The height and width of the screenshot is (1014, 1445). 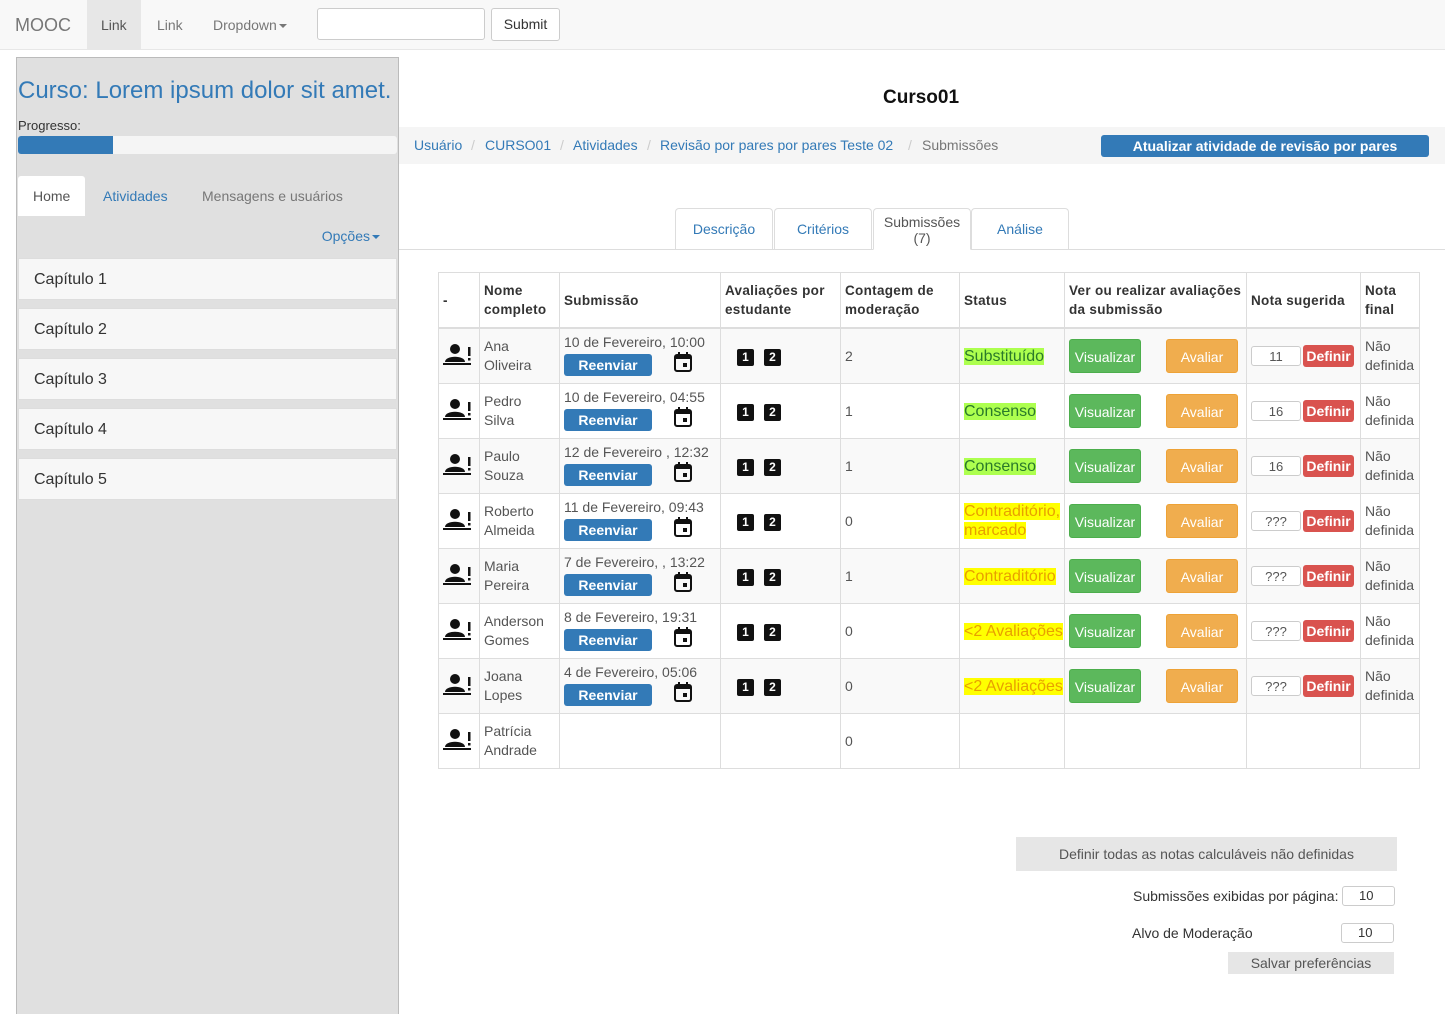 I want to click on breadcrumb-item: Atividades, so click(x=605, y=145).